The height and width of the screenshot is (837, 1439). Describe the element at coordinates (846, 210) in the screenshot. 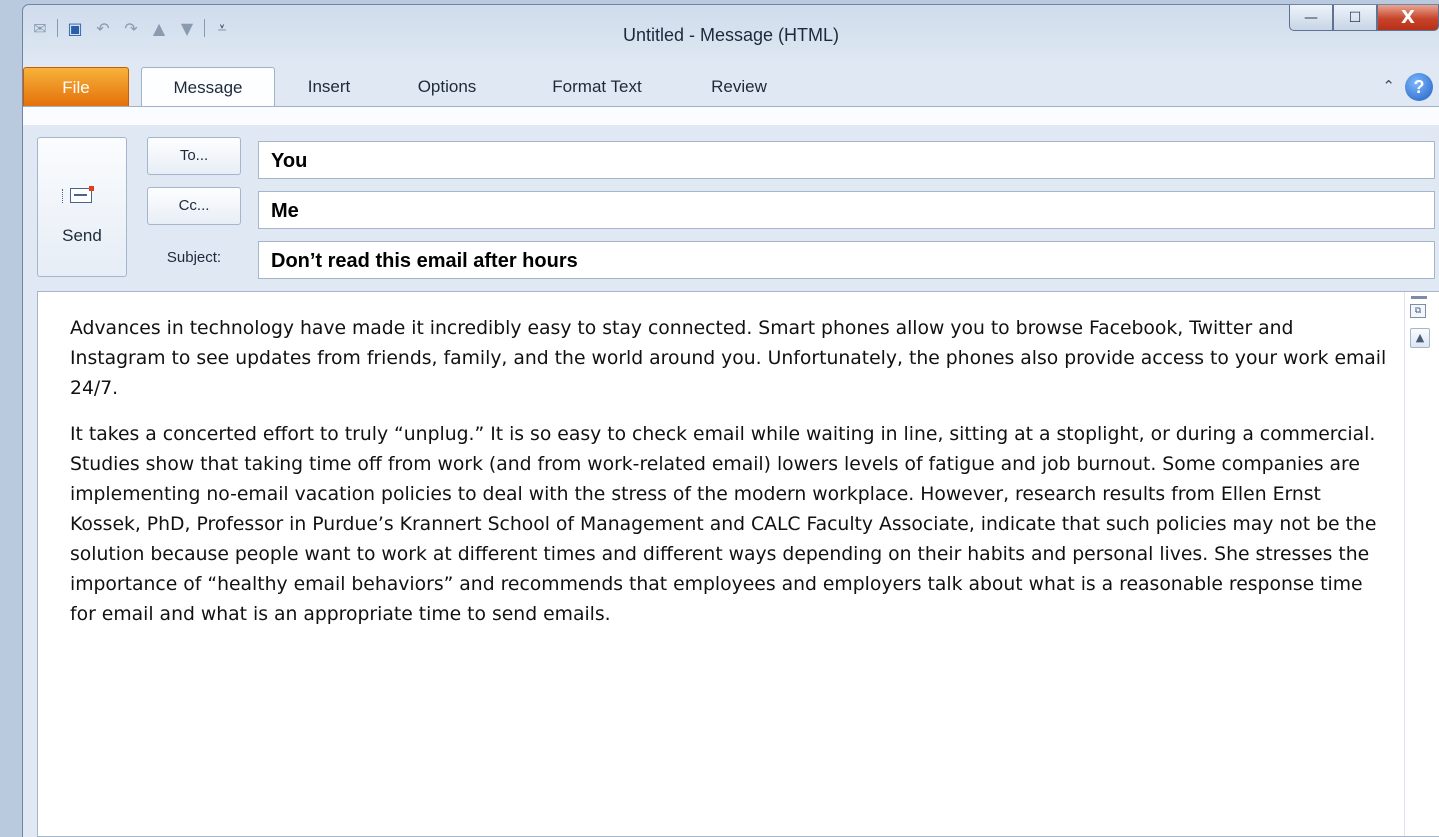

I see `cc-field: Me` at that location.